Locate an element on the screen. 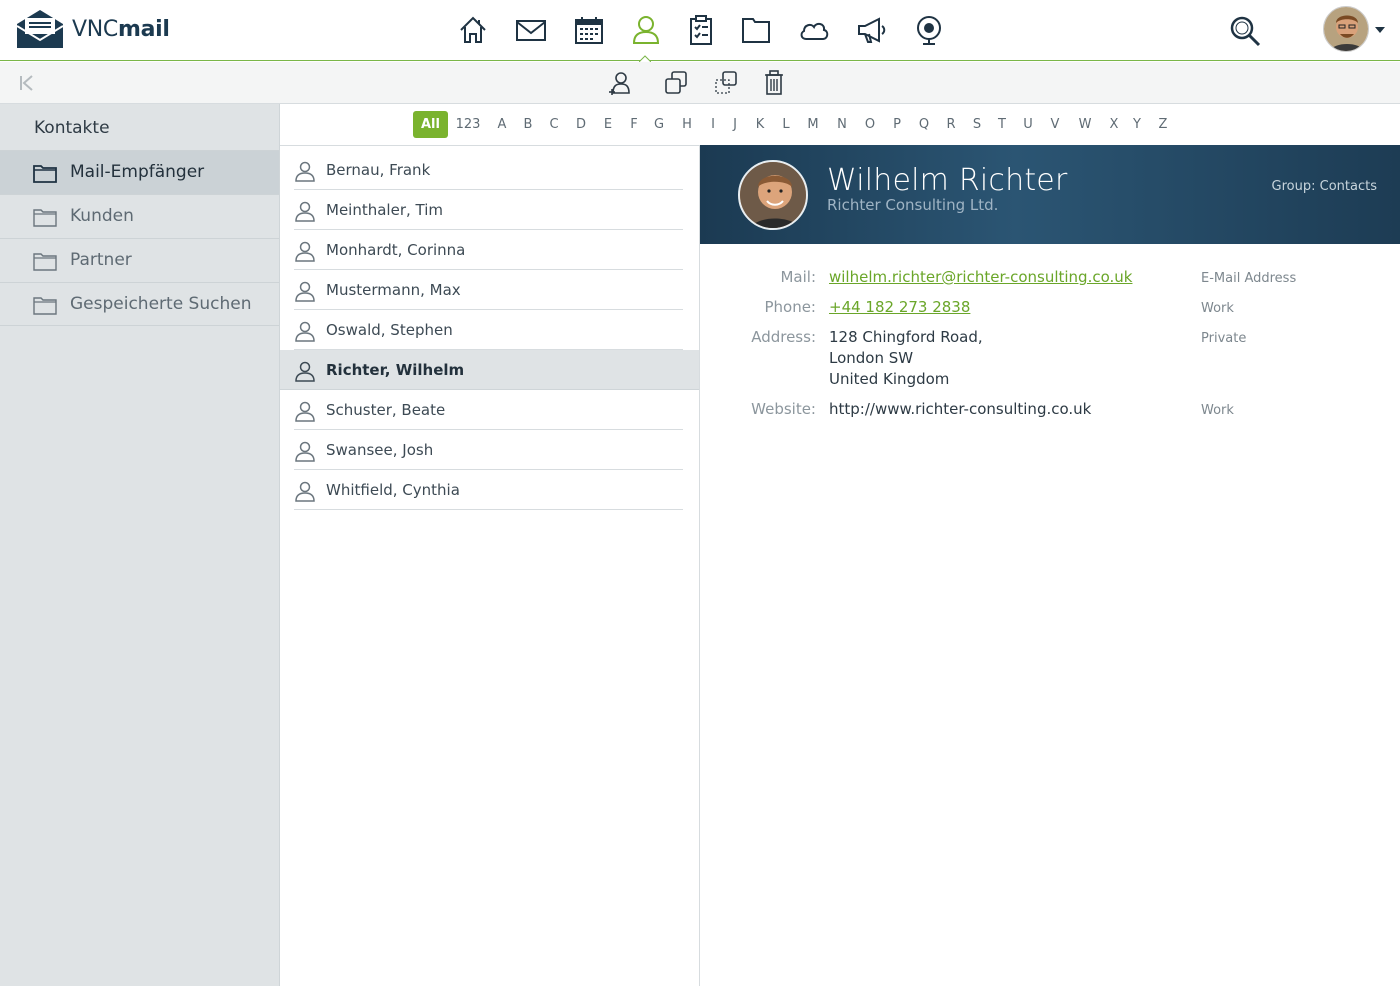  vncmail-logo: VNCmail is located at coordinates (93, 29).